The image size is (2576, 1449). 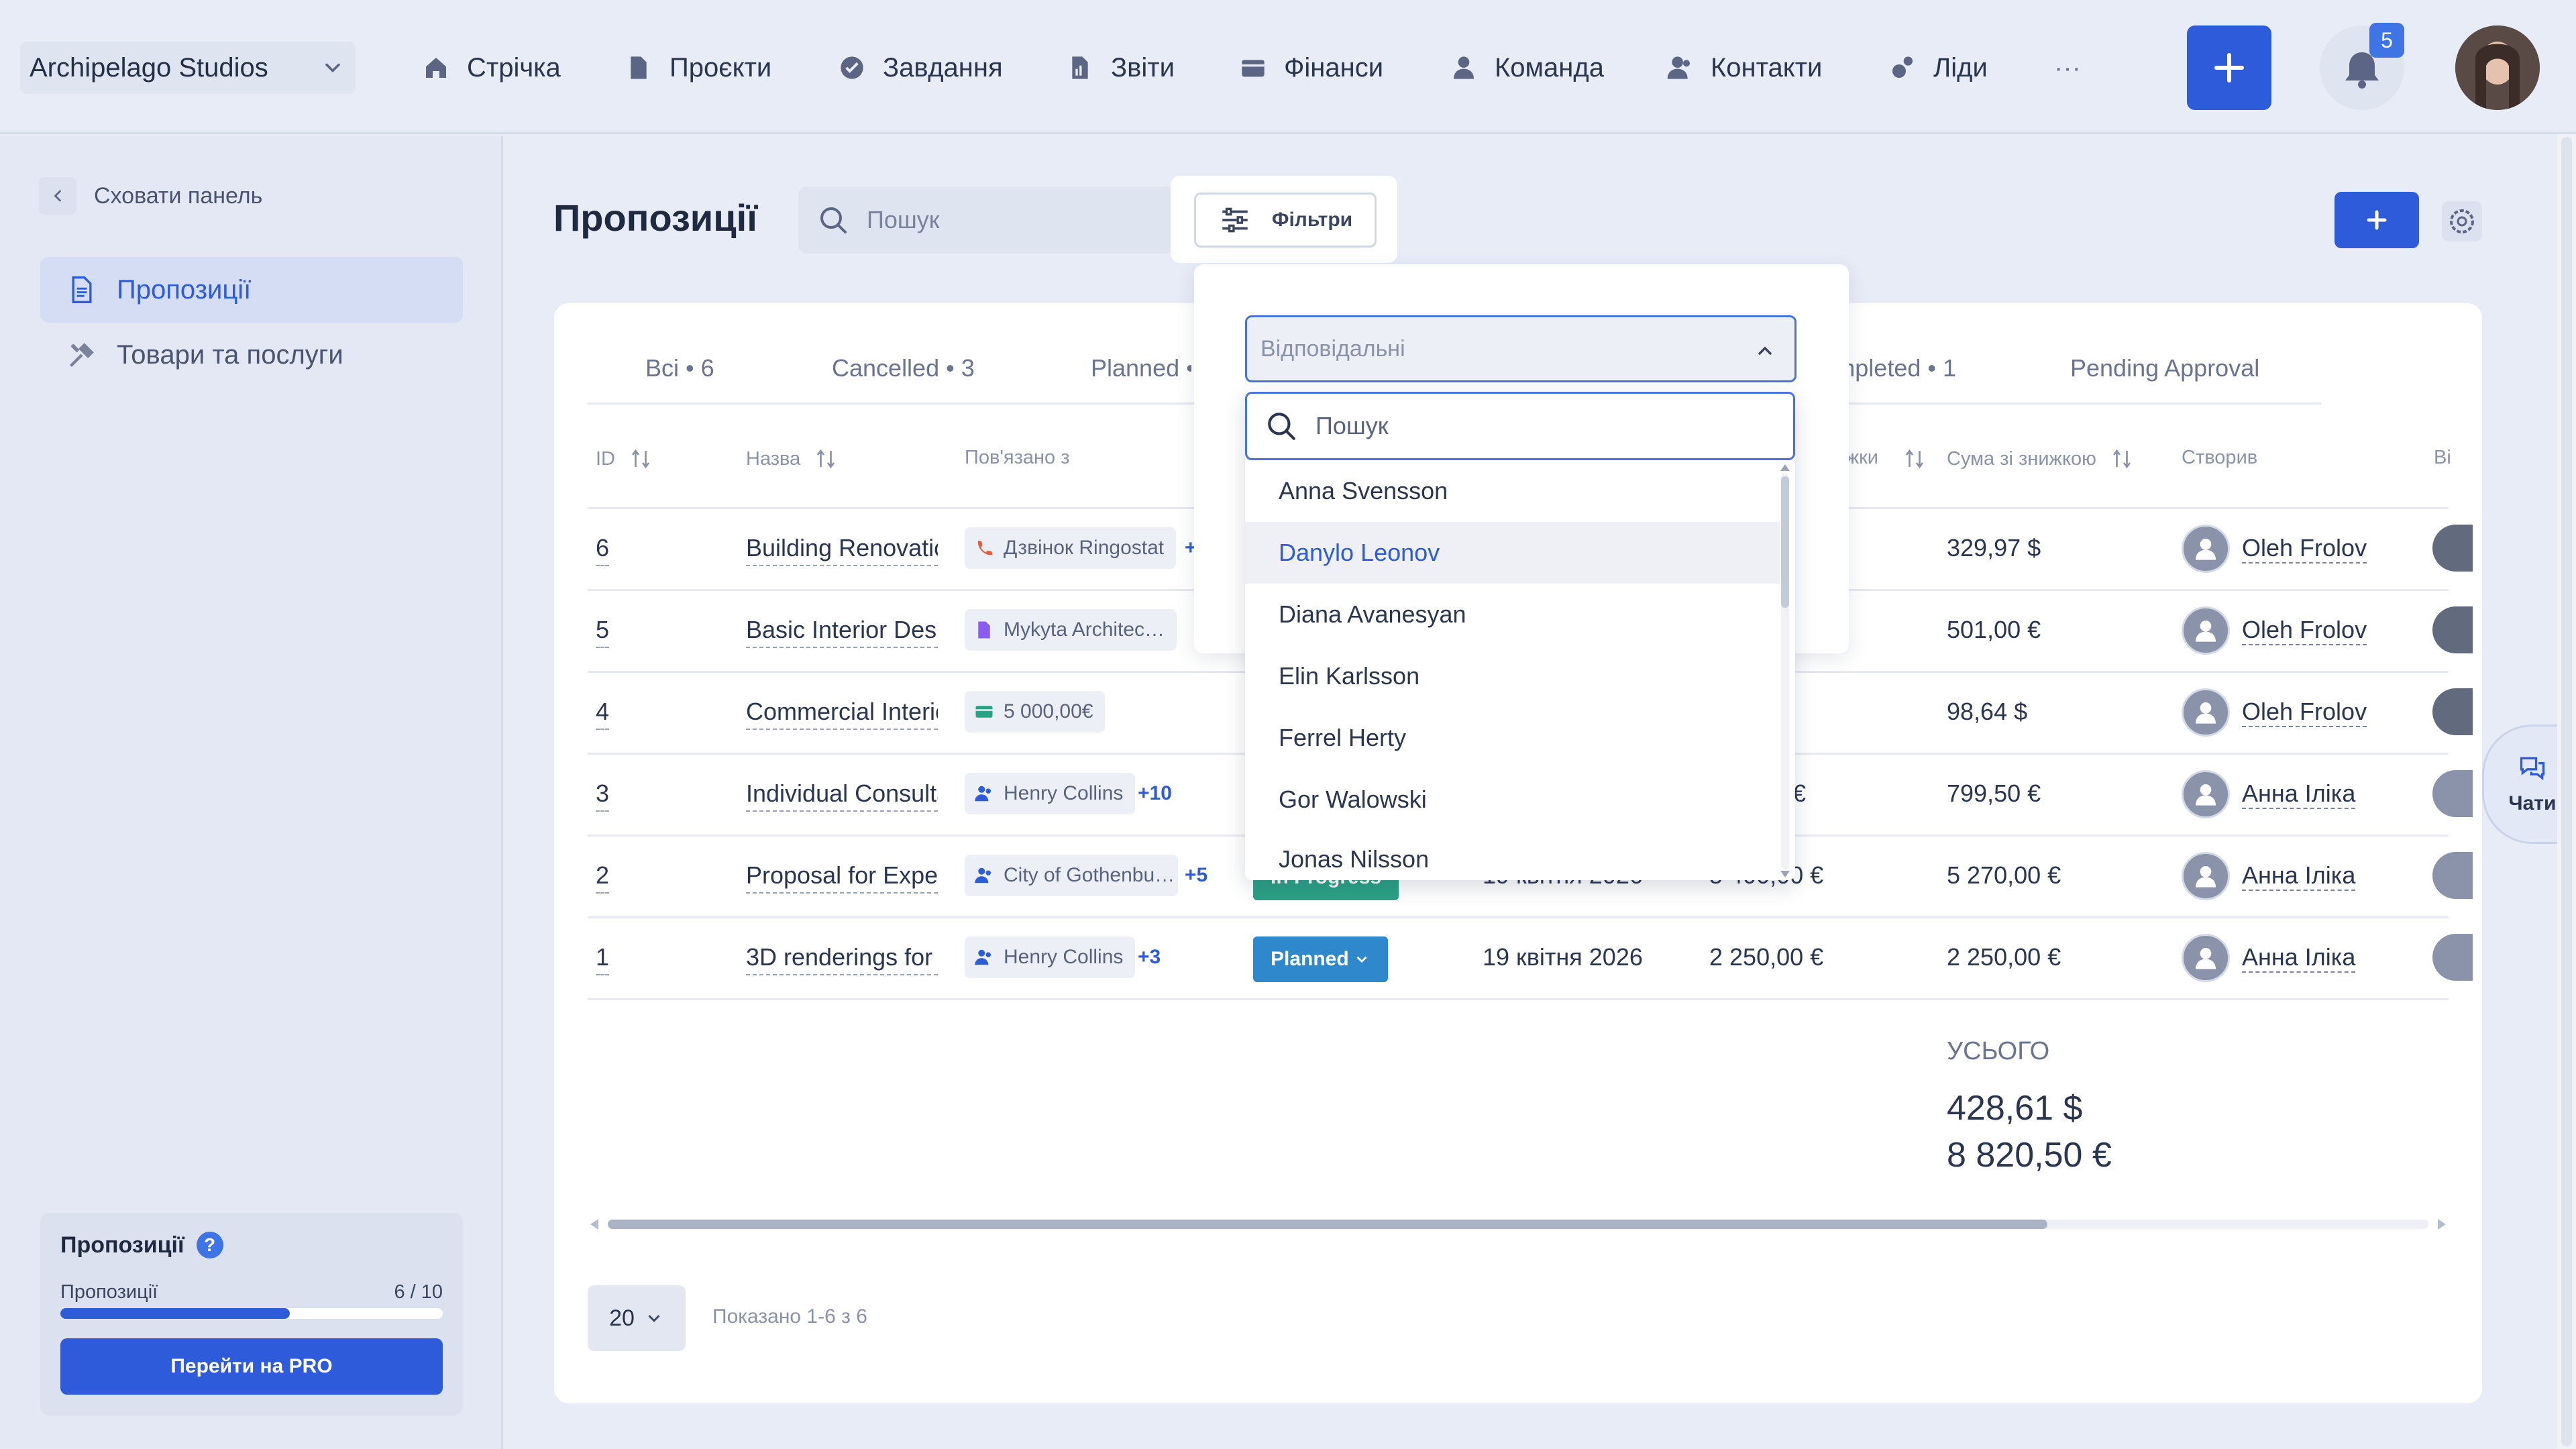 I want to click on upgrade-pro-button: Перейти на PRO, so click(x=251, y=1366).